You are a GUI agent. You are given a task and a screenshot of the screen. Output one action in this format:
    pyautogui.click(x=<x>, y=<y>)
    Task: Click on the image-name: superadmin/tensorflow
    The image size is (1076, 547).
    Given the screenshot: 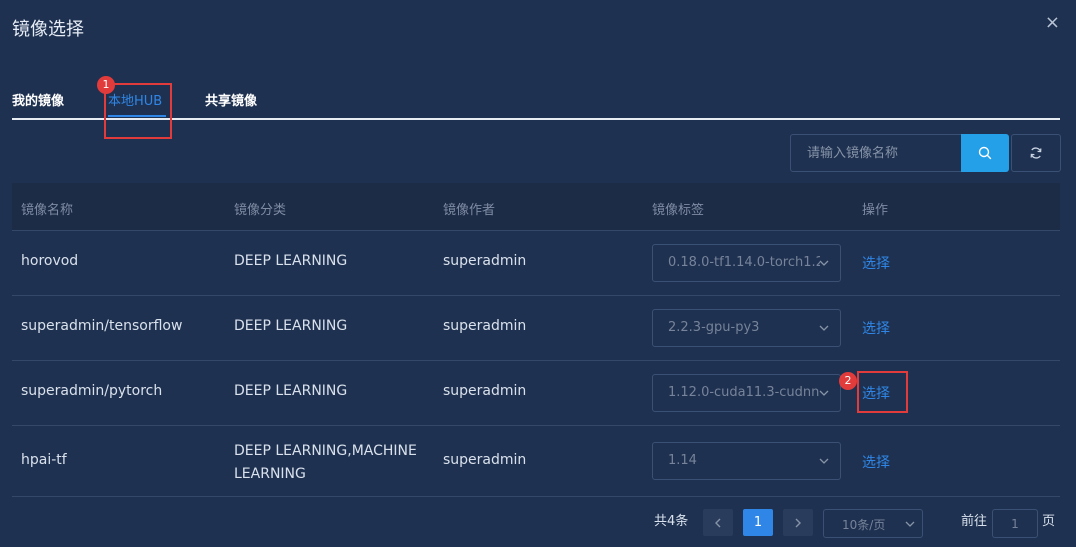 What is the action you would take?
    pyautogui.click(x=102, y=326)
    